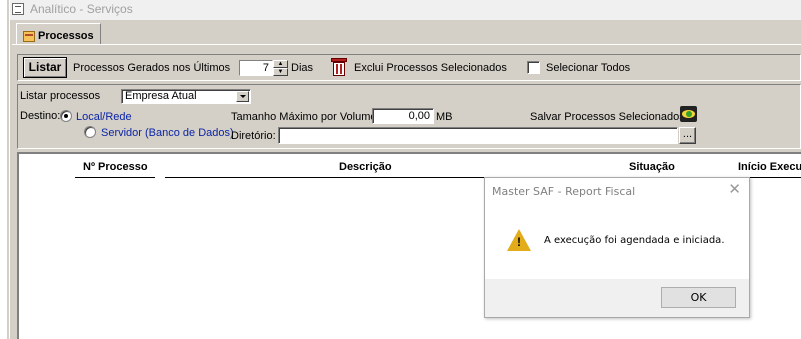 This screenshot has width=801, height=339. What do you see at coordinates (339, 67) in the screenshot?
I see `trash-icon` at bounding box center [339, 67].